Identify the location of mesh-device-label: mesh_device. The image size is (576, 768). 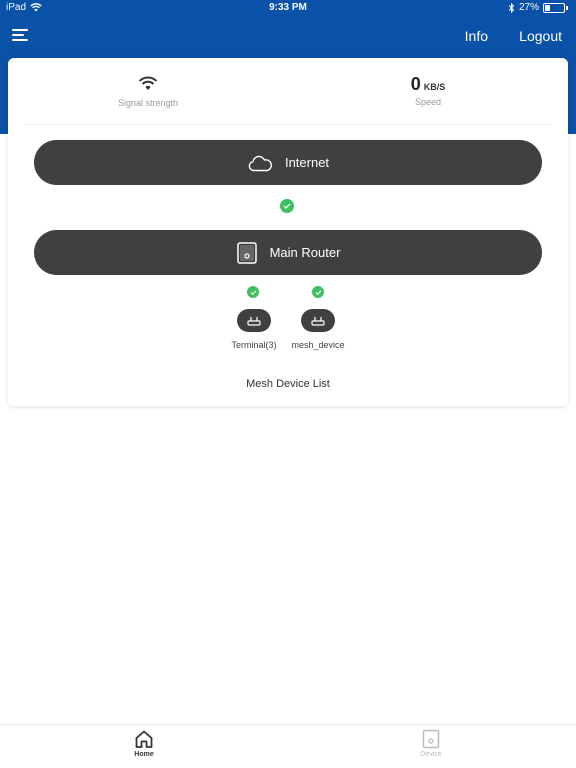
(318, 345).